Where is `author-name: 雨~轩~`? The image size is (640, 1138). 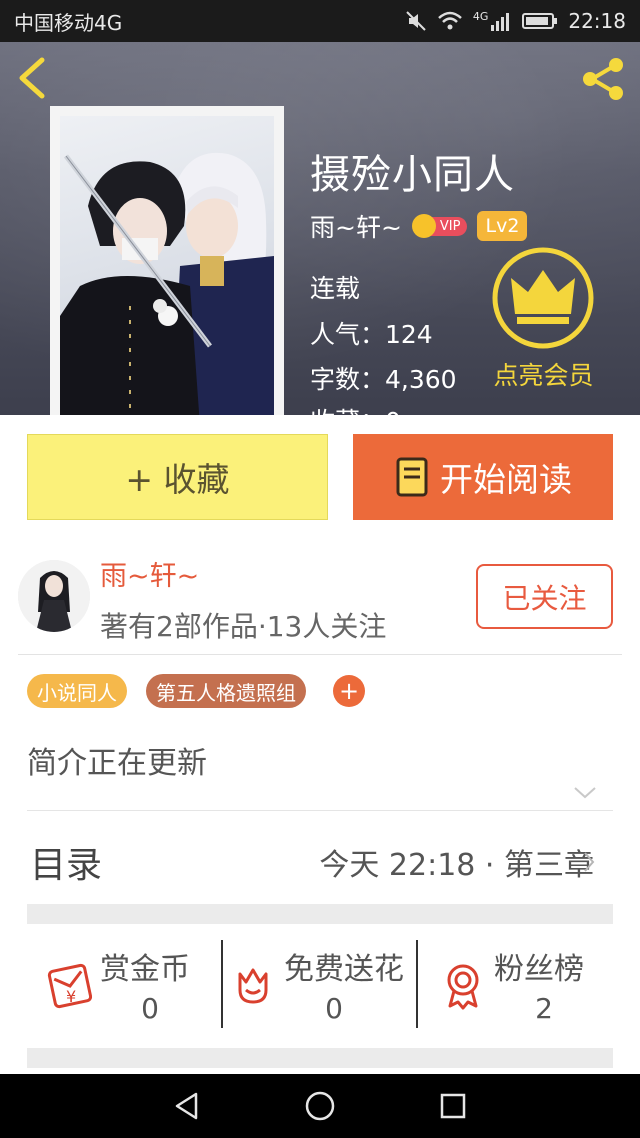
author-name: 雨~轩~ is located at coordinates (356, 226).